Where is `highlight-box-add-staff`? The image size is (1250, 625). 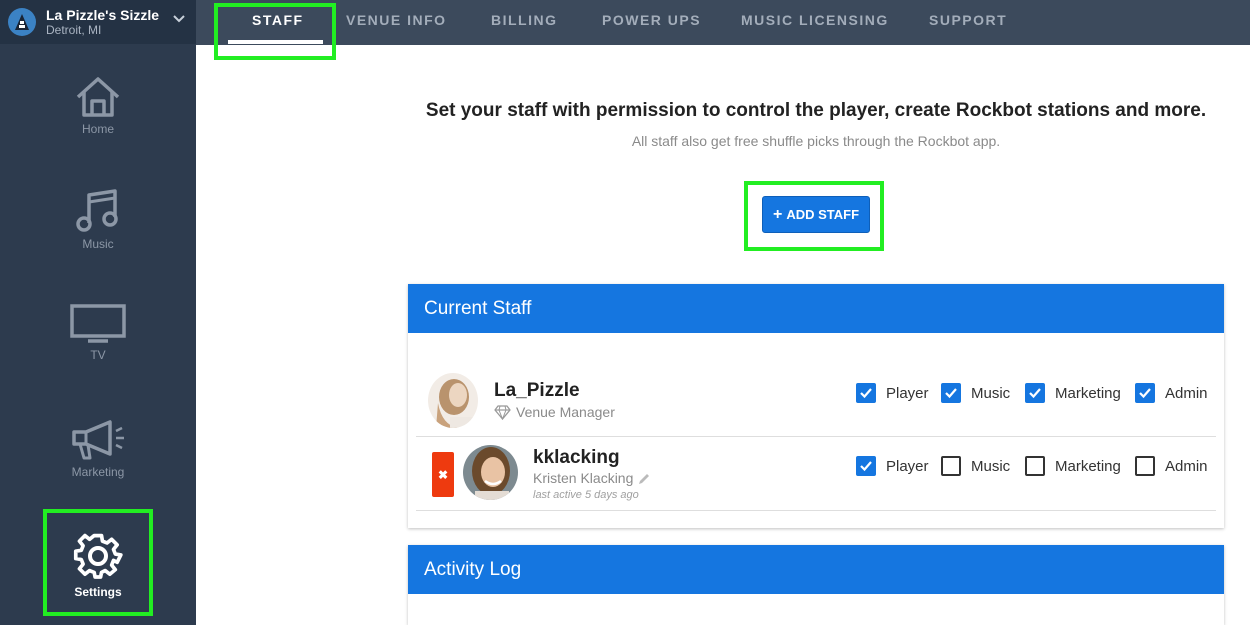 highlight-box-add-staff is located at coordinates (814, 216).